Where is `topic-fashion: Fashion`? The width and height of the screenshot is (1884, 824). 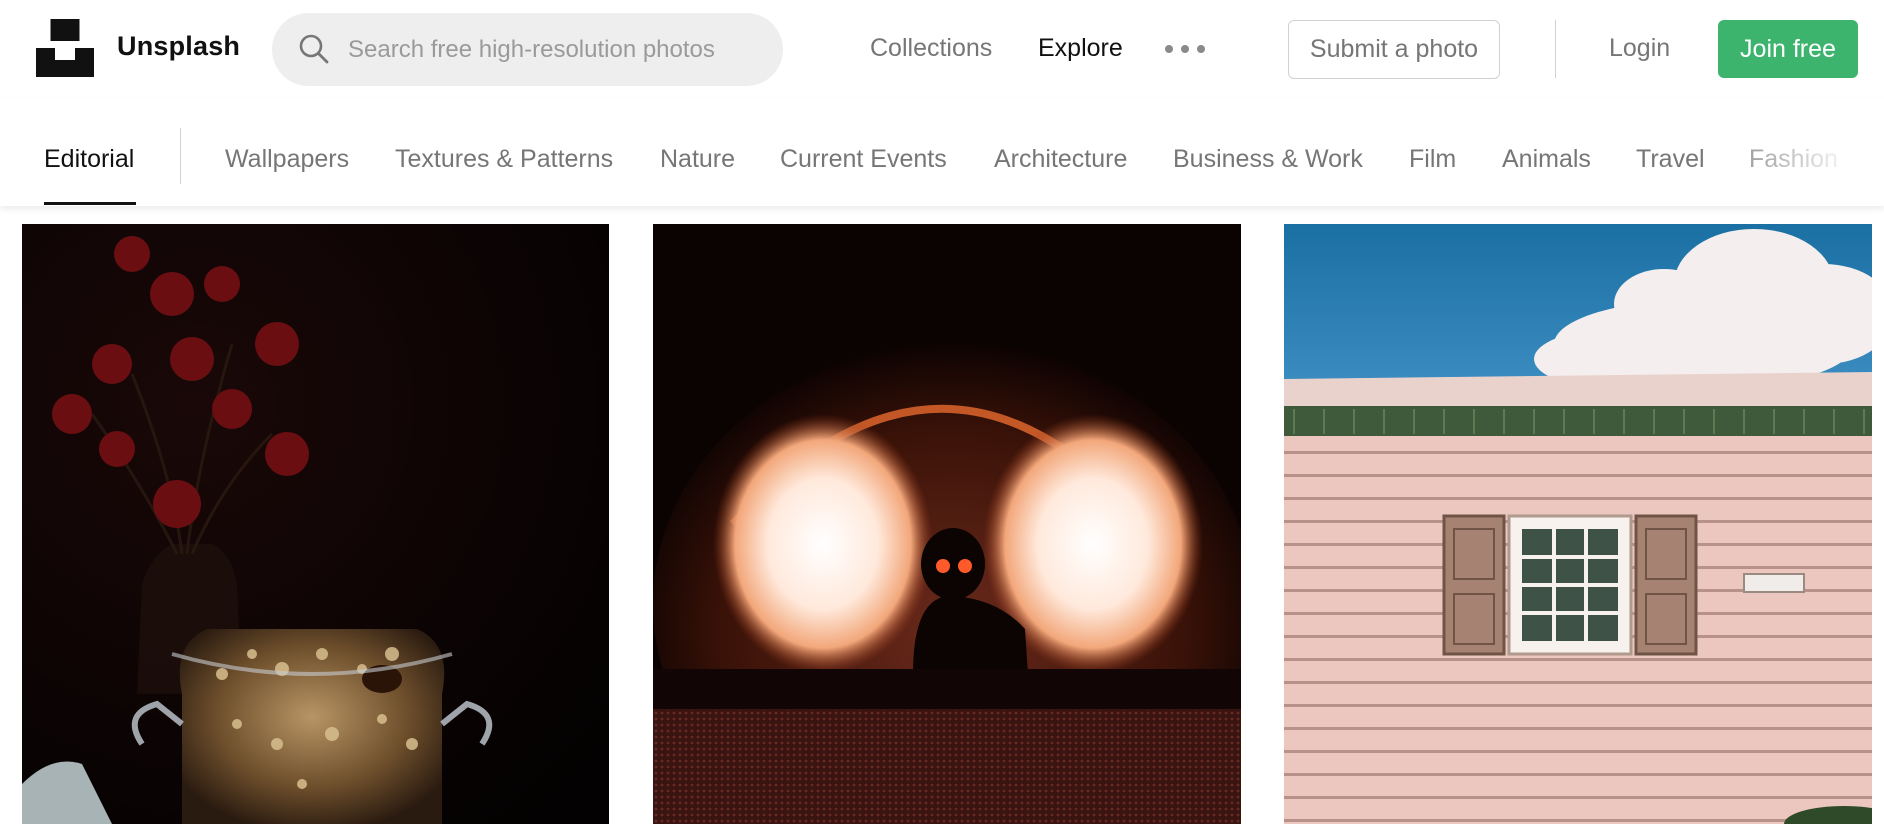 topic-fashion: Fashion is located at coordinates (1793, 159).